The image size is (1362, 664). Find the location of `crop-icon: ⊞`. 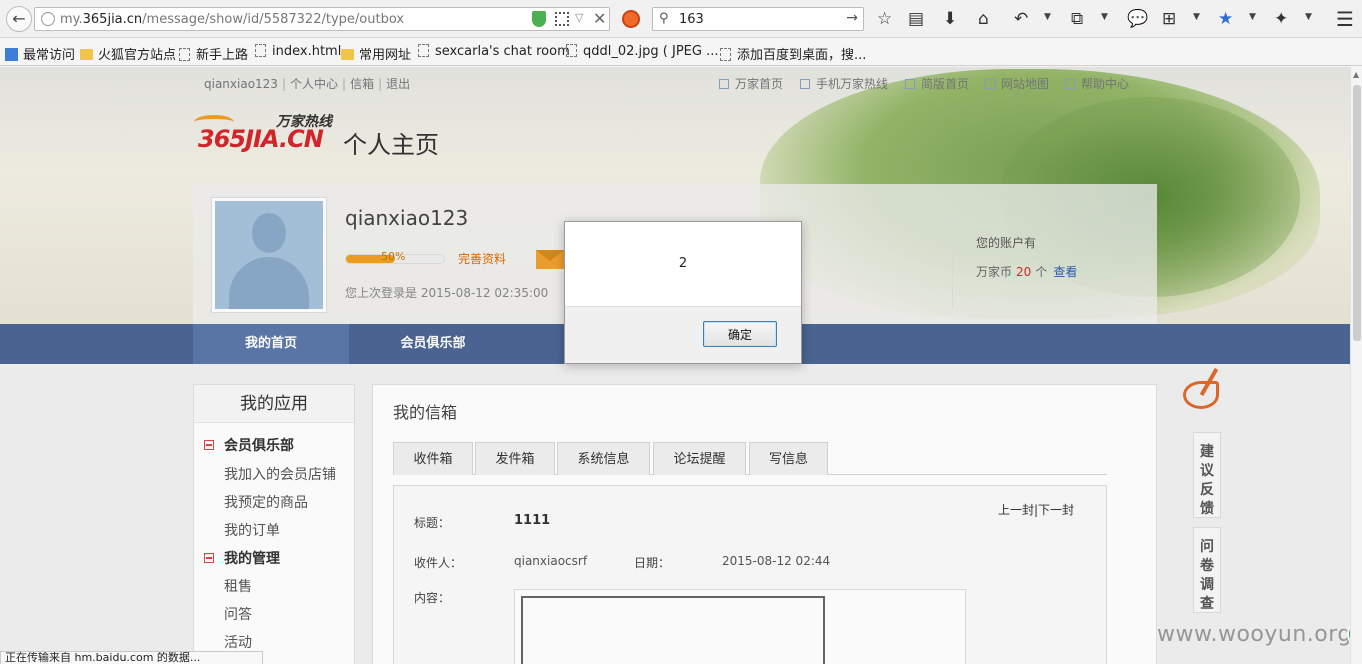

crop-icon: ⊞ is located at coordinates (1169, 19).